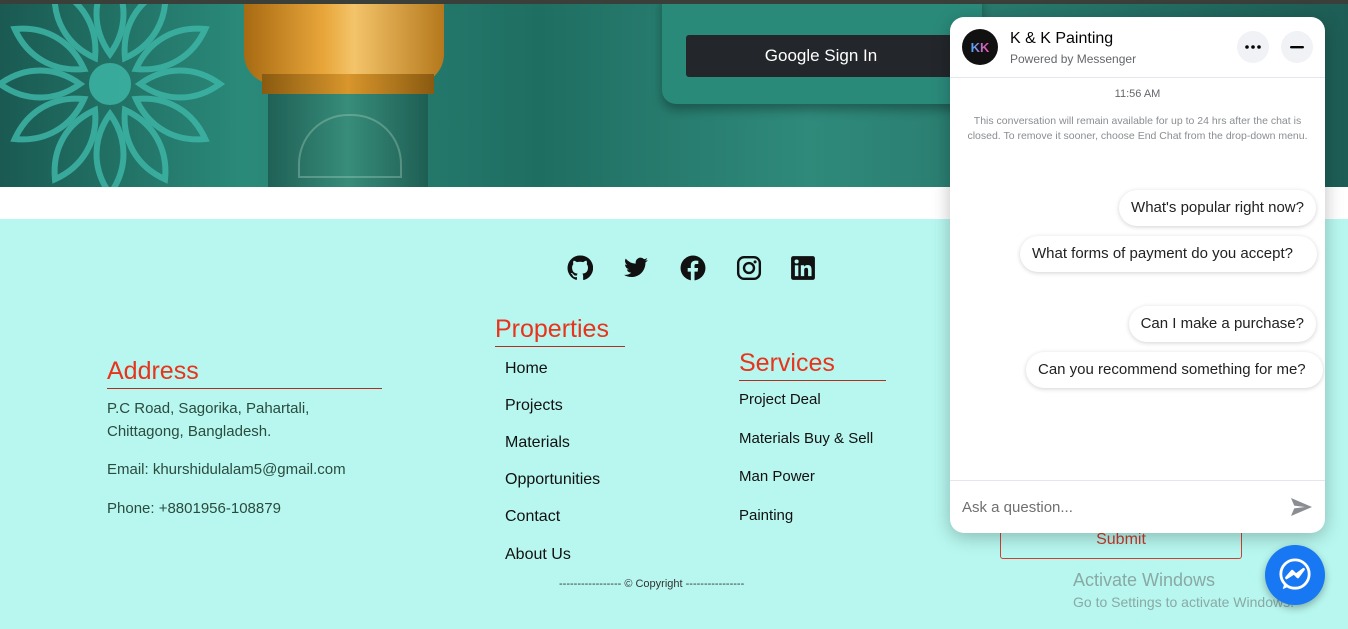  I want to click on service-link-man-power: Man Power, so click(777, 476).